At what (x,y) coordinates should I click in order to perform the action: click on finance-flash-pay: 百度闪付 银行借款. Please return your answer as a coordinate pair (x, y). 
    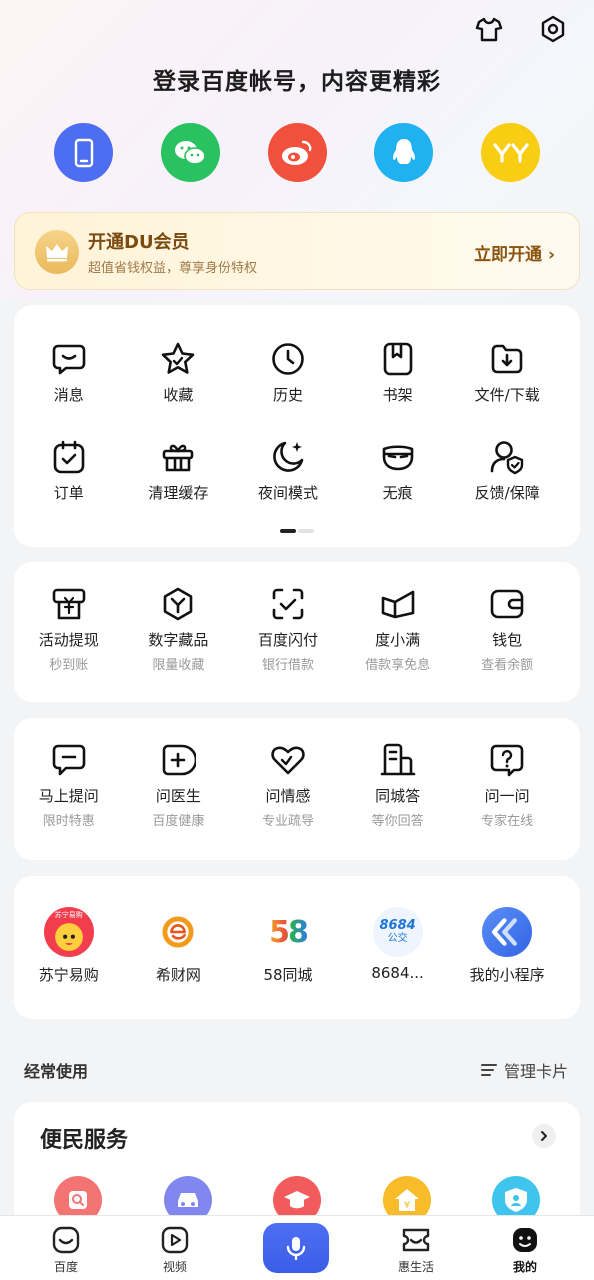
    Looking at the image, I should click on (288, 629).